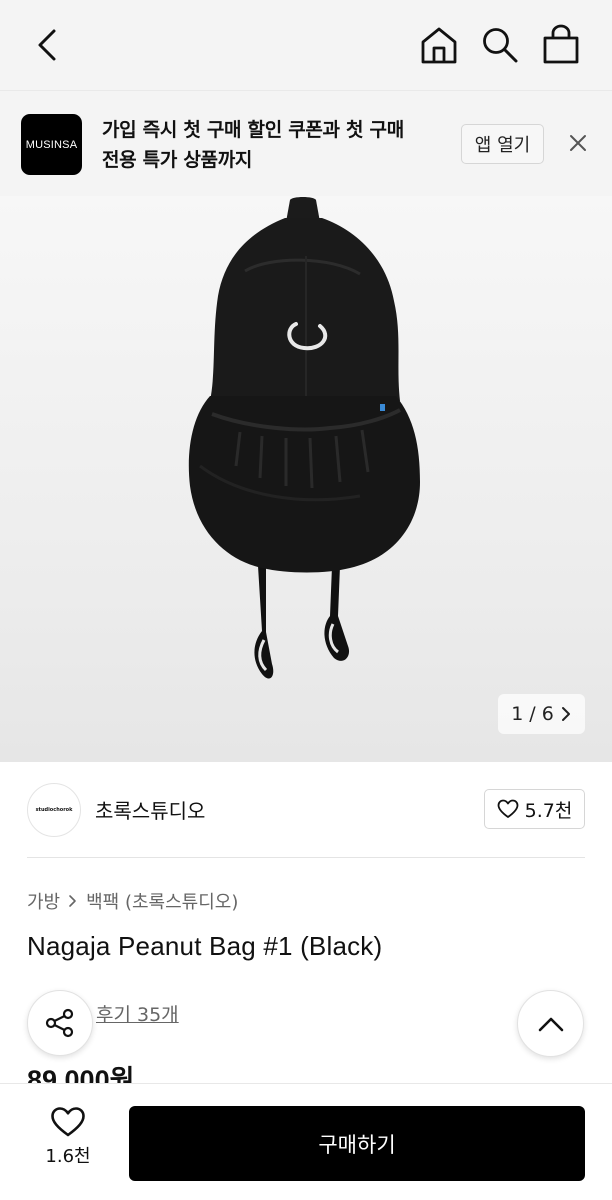  Describe the element at coordinates (68, 1141) in the screenshot. I see `wishlist-button: 1.6천` at that location.